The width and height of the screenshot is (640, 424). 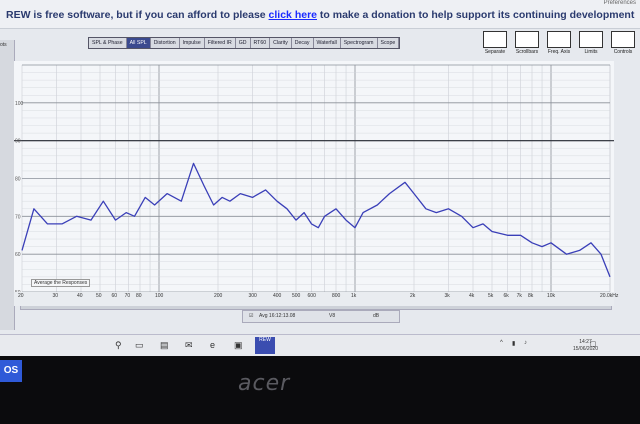 What do you see at coordinates (220, 43) in the screenshot?
I see `tab-filtered-ir: Filtered IR` at bounding box center [220, 43].